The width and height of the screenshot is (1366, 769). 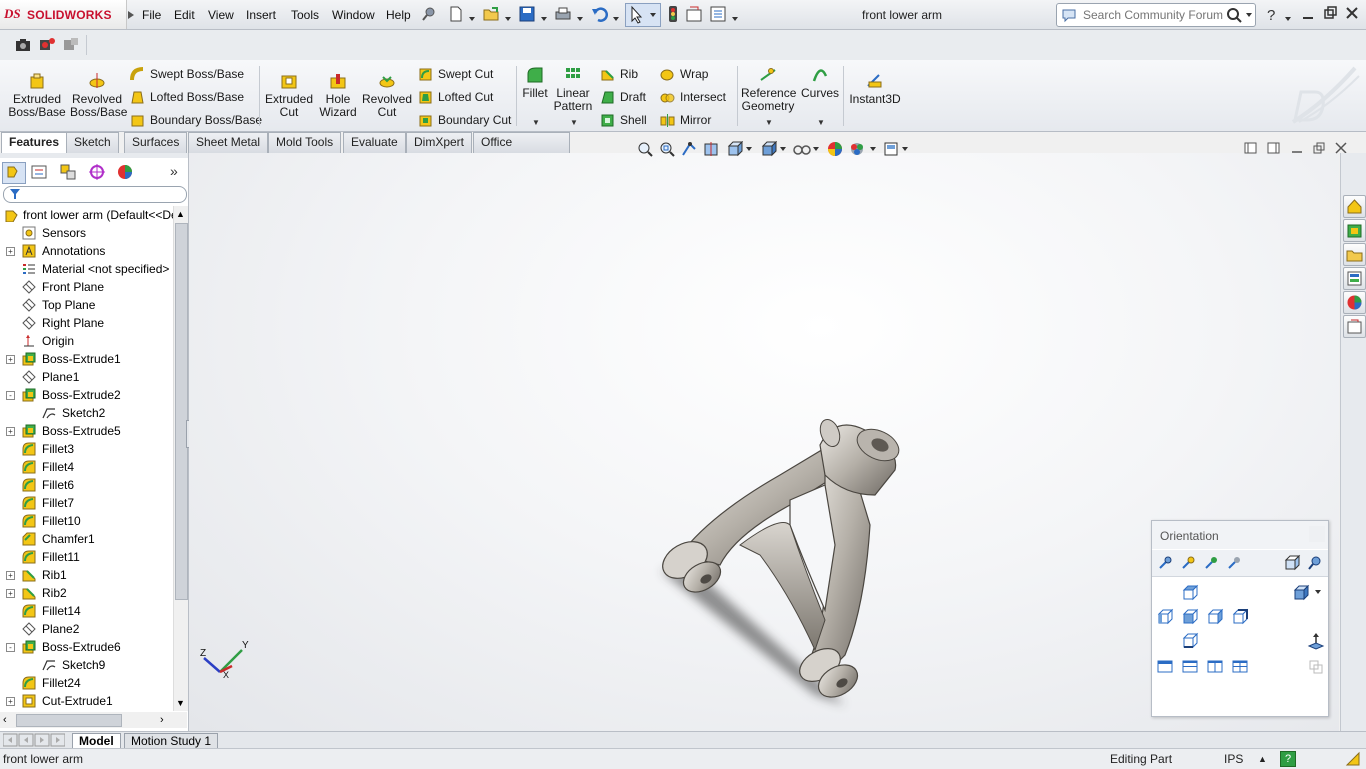 What do you see at coordinates (873, 149) in the screenshot?
I see `apply-scene-dropdown-icon` at bounding box center [873, 149].